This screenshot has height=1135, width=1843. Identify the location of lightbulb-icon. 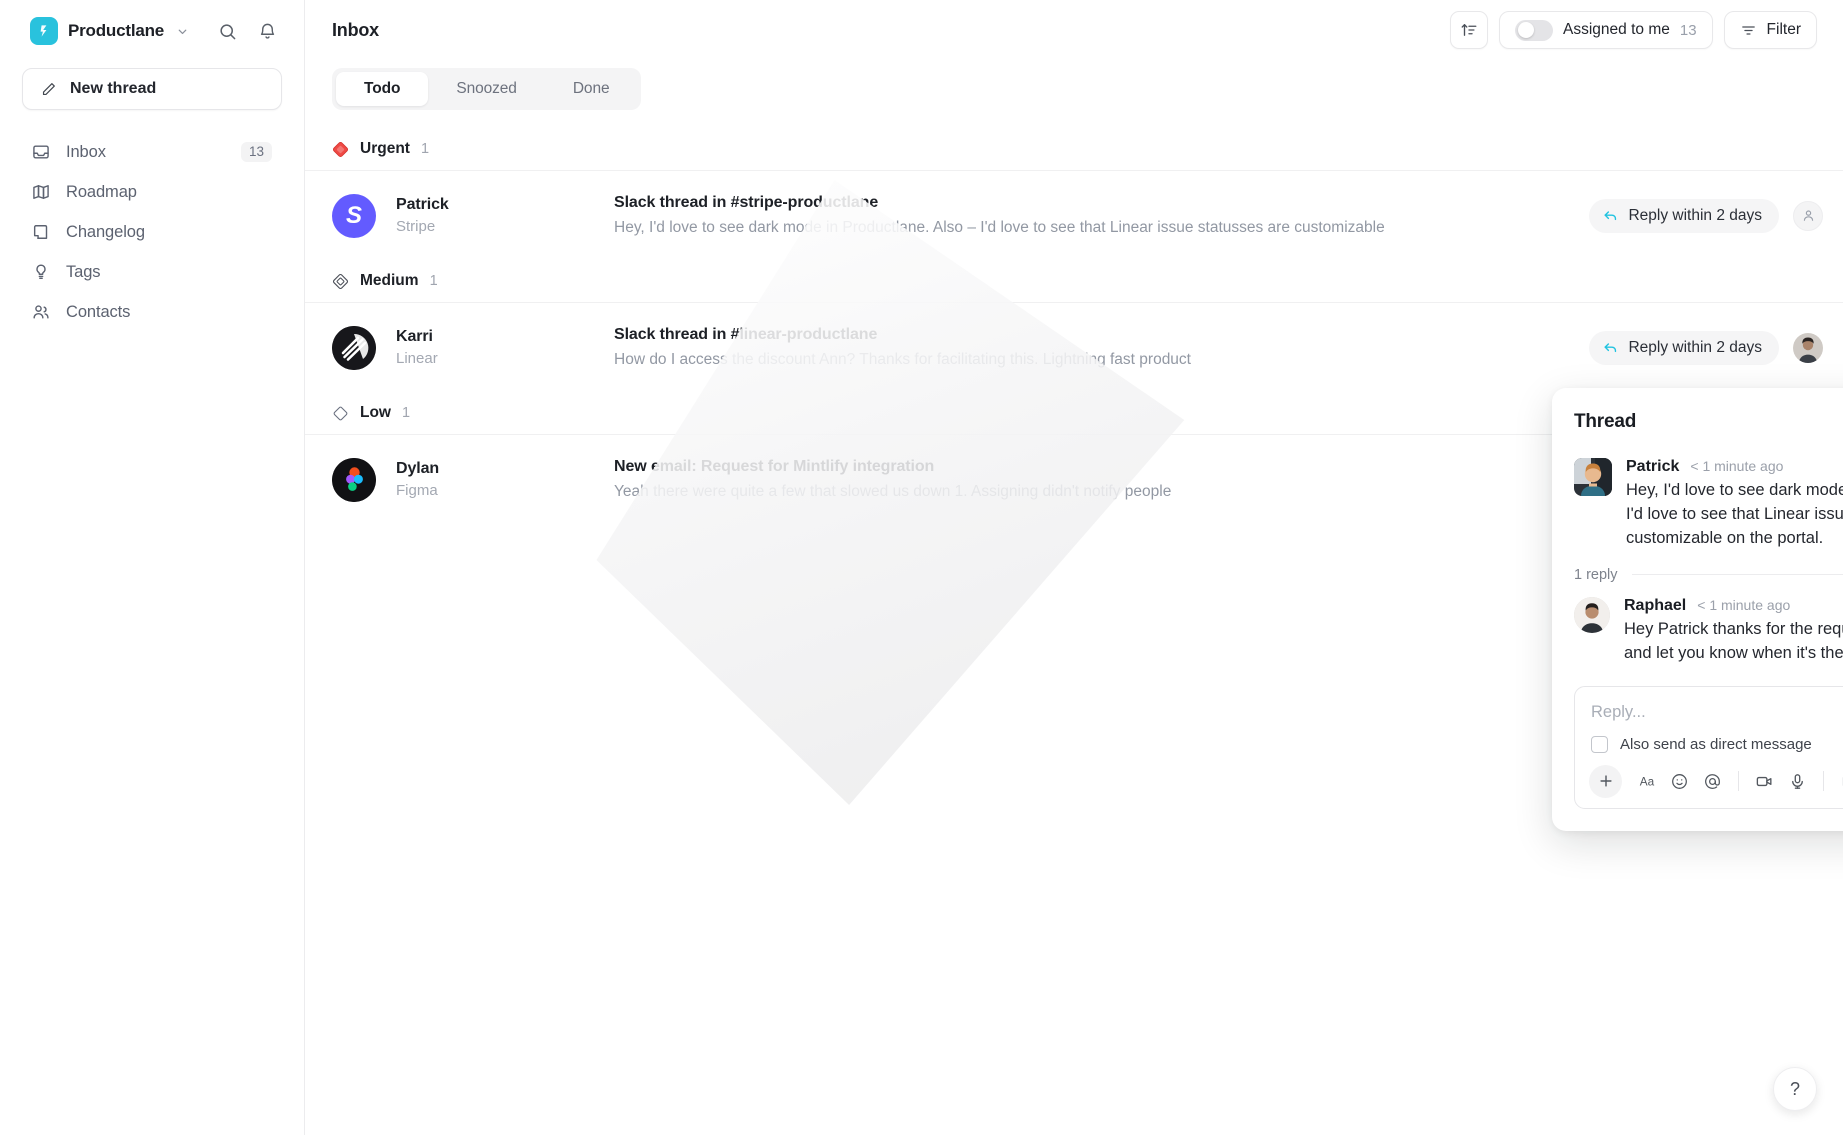
(41, 272).